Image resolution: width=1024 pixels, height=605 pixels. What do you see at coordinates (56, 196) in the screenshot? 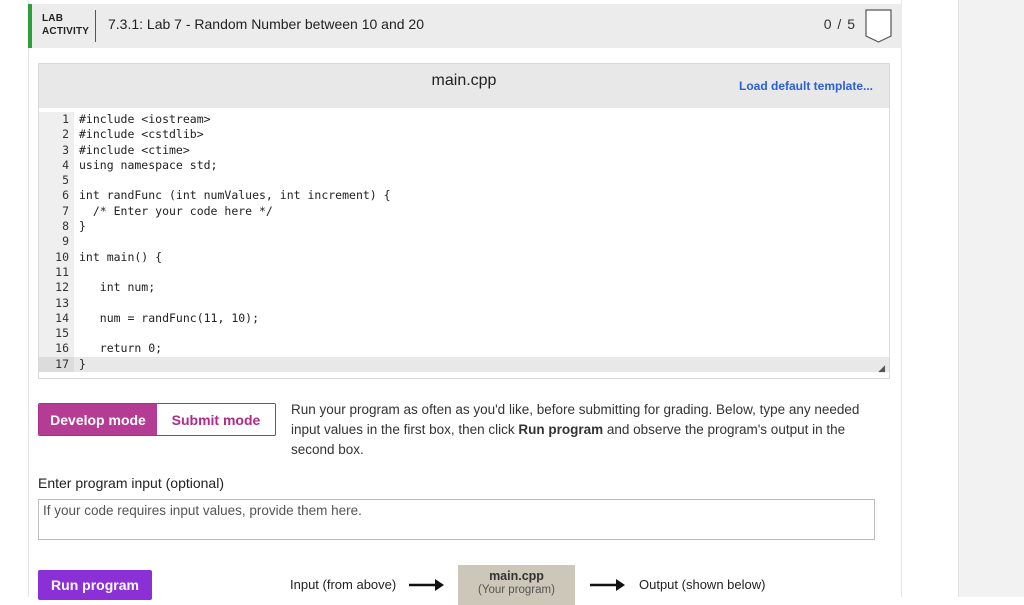
I see `line-number: 6` at bounding box center [56, 196].